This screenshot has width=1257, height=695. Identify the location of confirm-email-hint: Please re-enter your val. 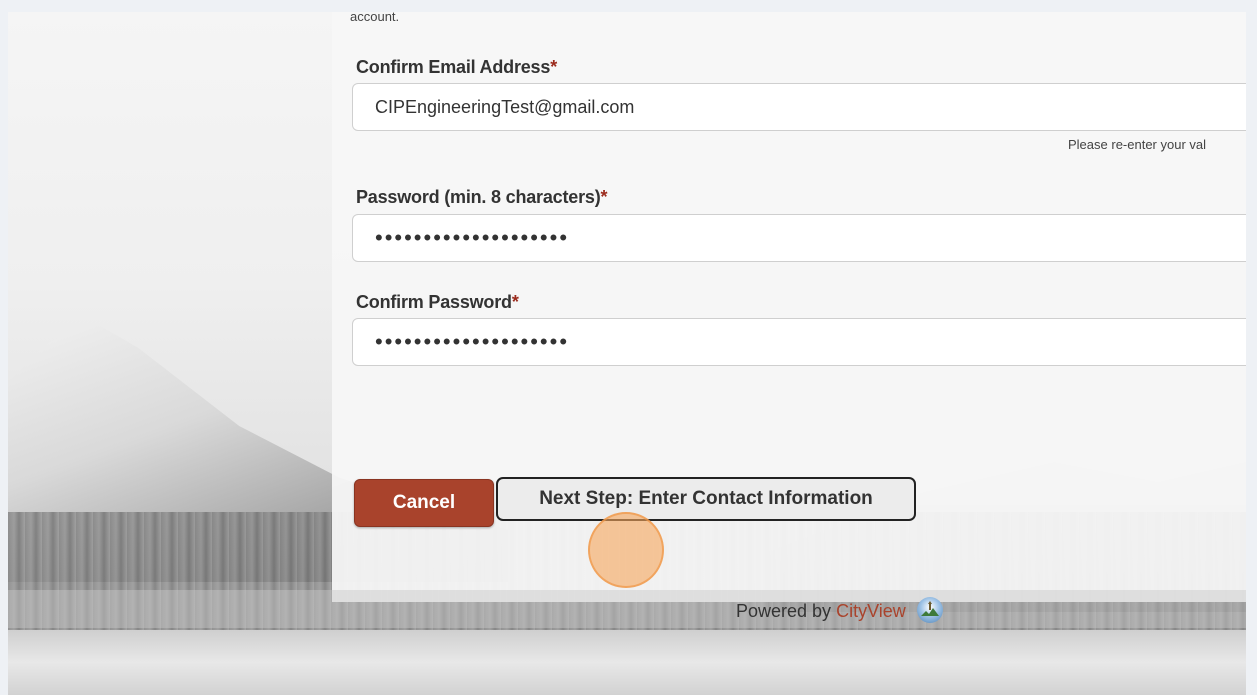
(1137, 144).